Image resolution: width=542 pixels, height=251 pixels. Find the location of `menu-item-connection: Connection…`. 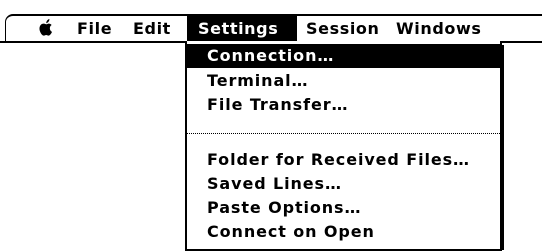

menu-item-connection: Connection… is located at coordinates (343, 56).